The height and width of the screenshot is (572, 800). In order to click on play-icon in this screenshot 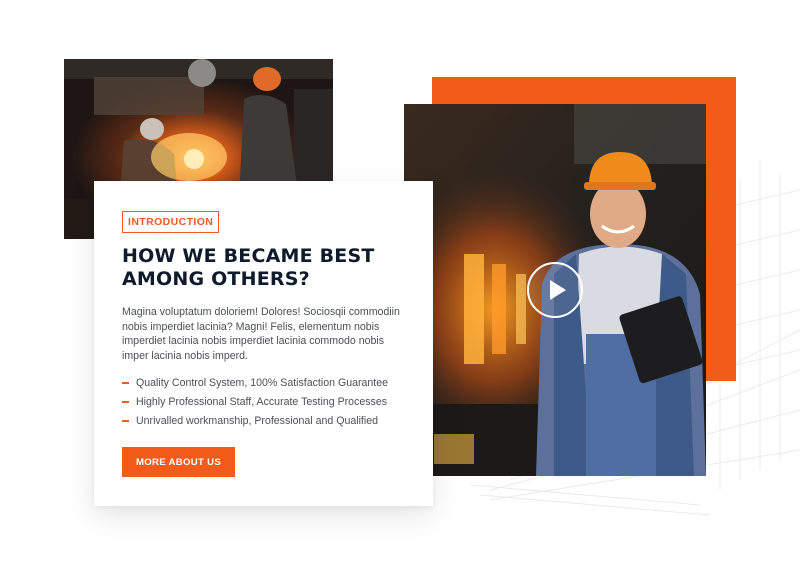, I will do `click(558, 290)`.